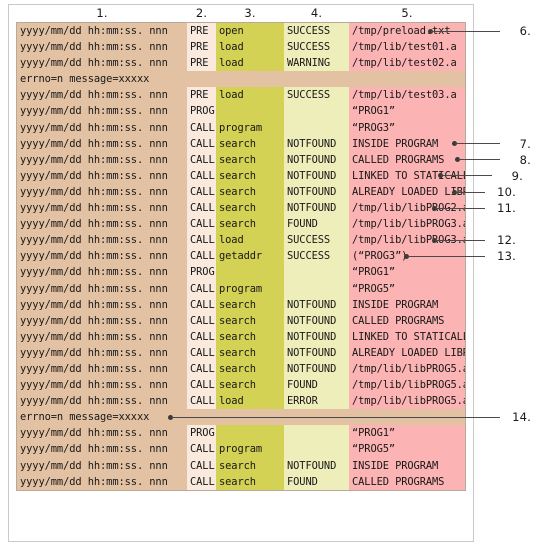 This screenshot has height=548, width=541. Describe the element at coordinates (506, 208) in the screenshot. I see `callout-number: 11.` at that location.